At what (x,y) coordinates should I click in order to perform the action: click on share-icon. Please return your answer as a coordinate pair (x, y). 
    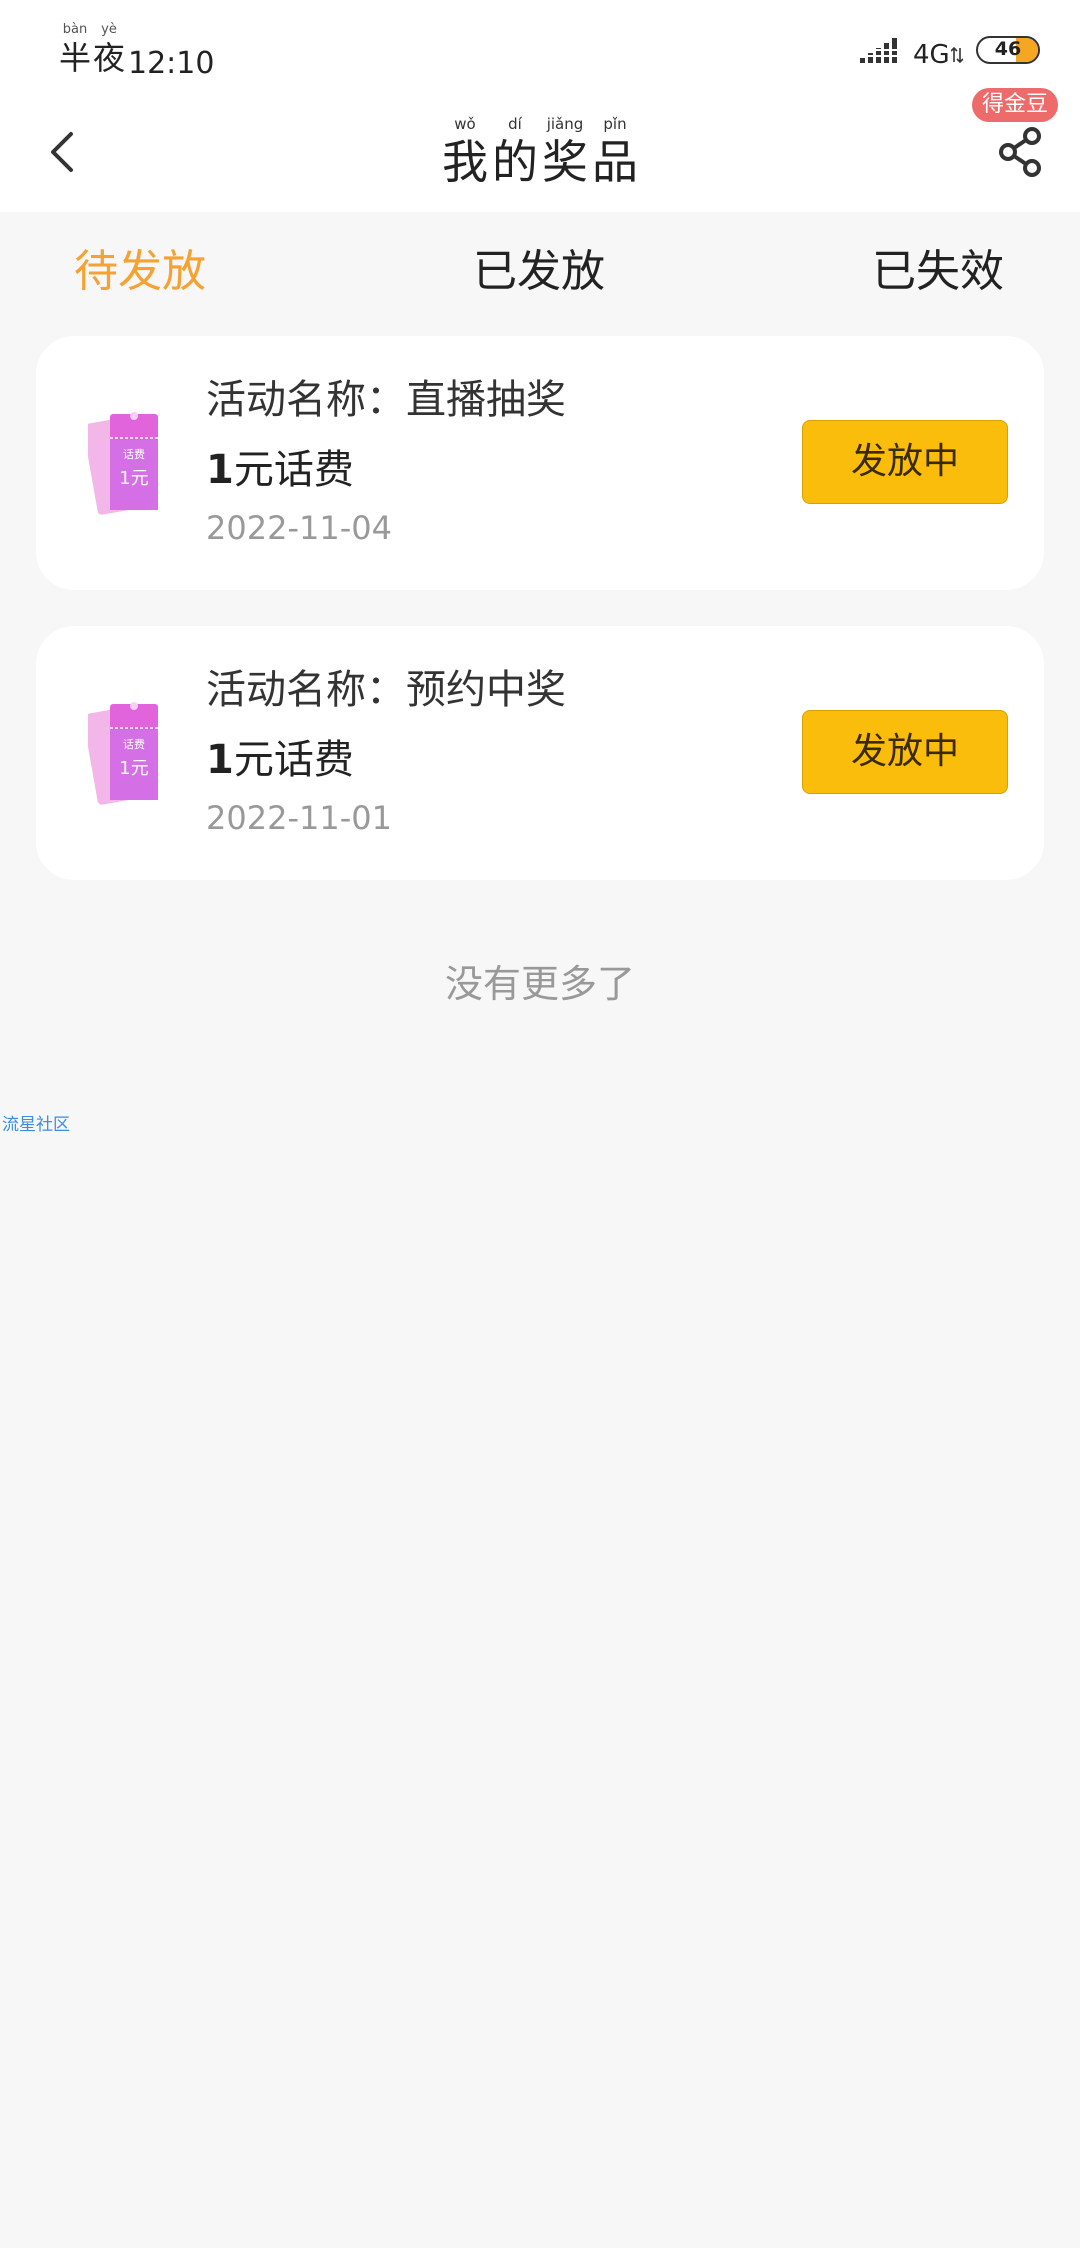
    Looking at the image, I should click on (1020, 152).